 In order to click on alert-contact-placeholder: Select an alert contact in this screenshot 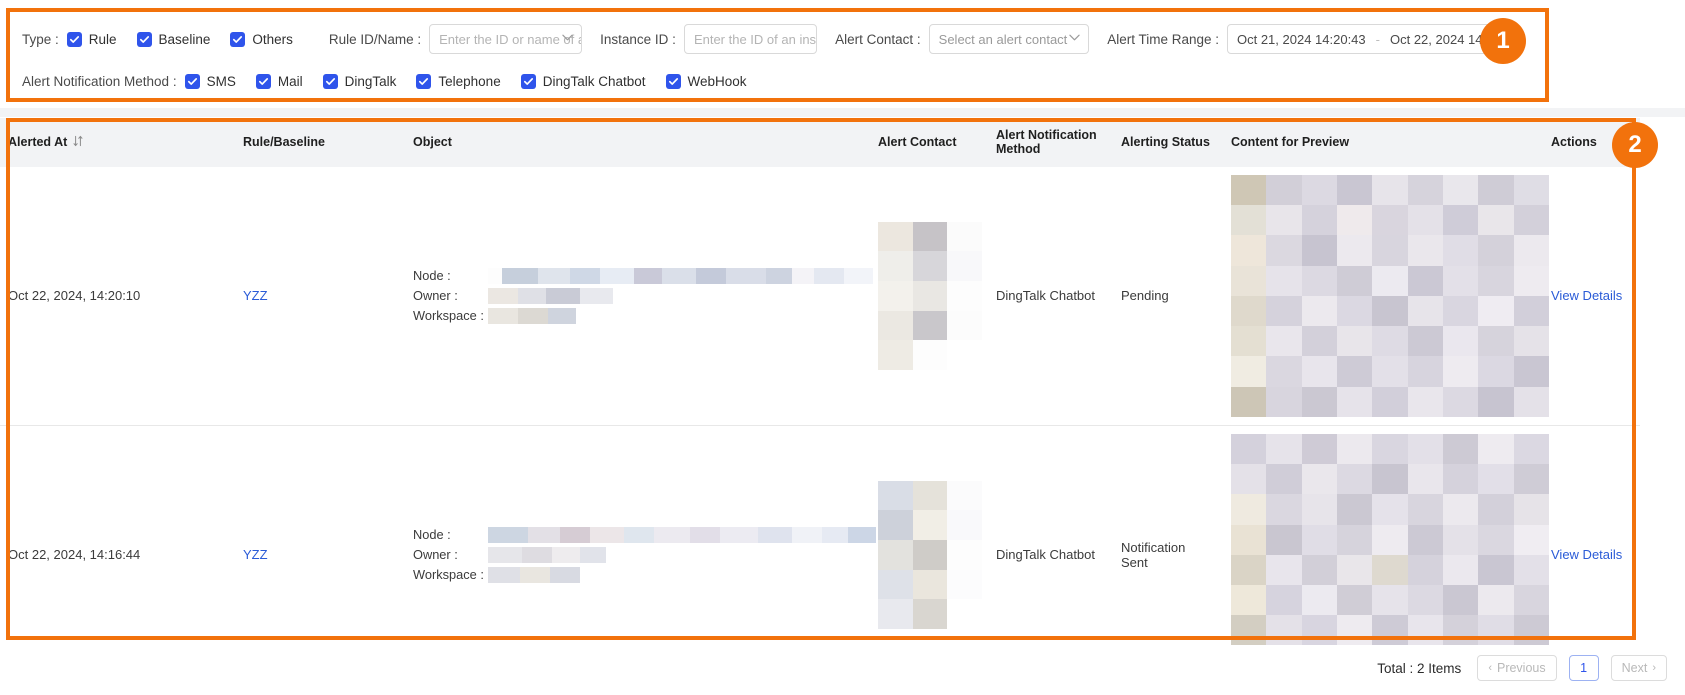, I will do `click(1003, 39)`.